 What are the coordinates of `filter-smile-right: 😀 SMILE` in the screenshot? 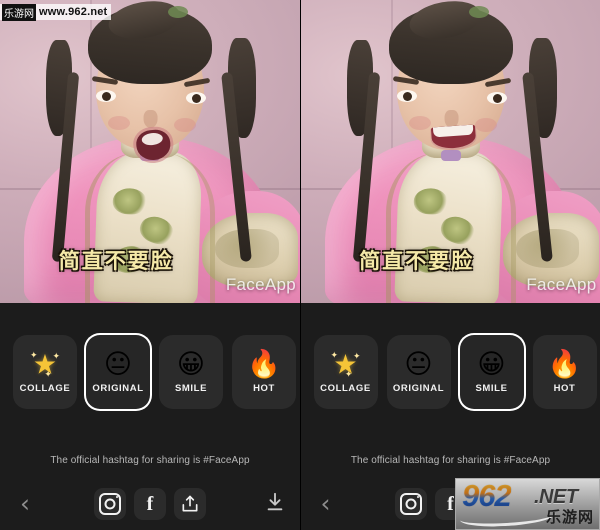 It's located at (491, 372).